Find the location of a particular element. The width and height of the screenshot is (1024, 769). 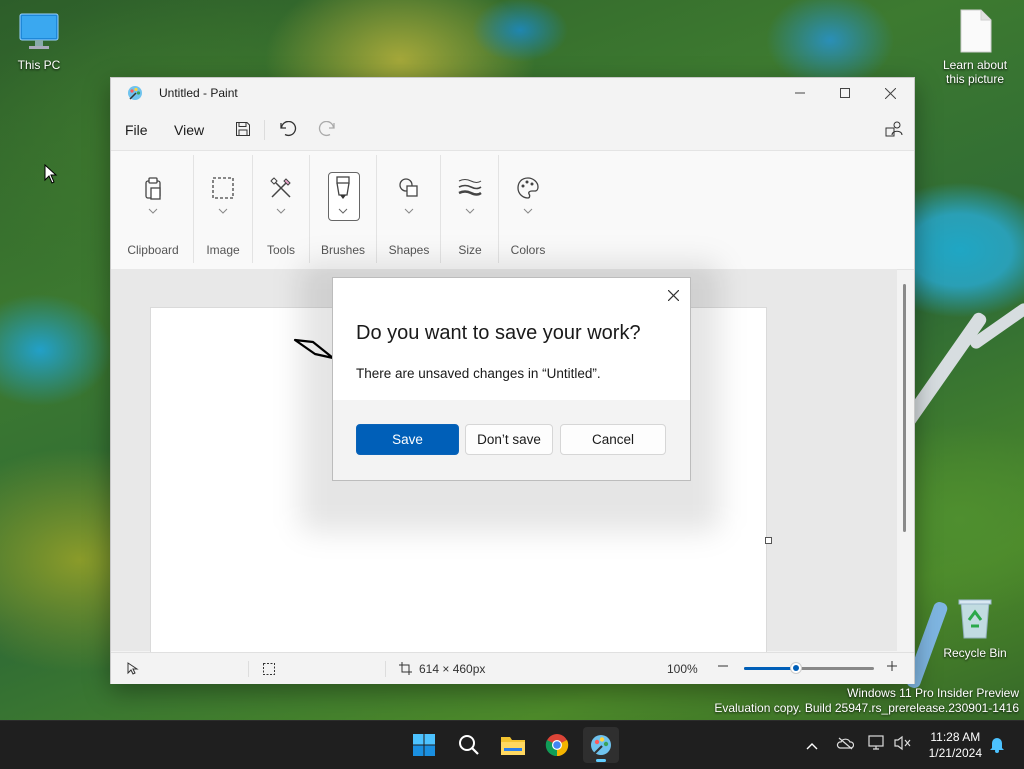

network-icon is located at coordinates (876, 742).